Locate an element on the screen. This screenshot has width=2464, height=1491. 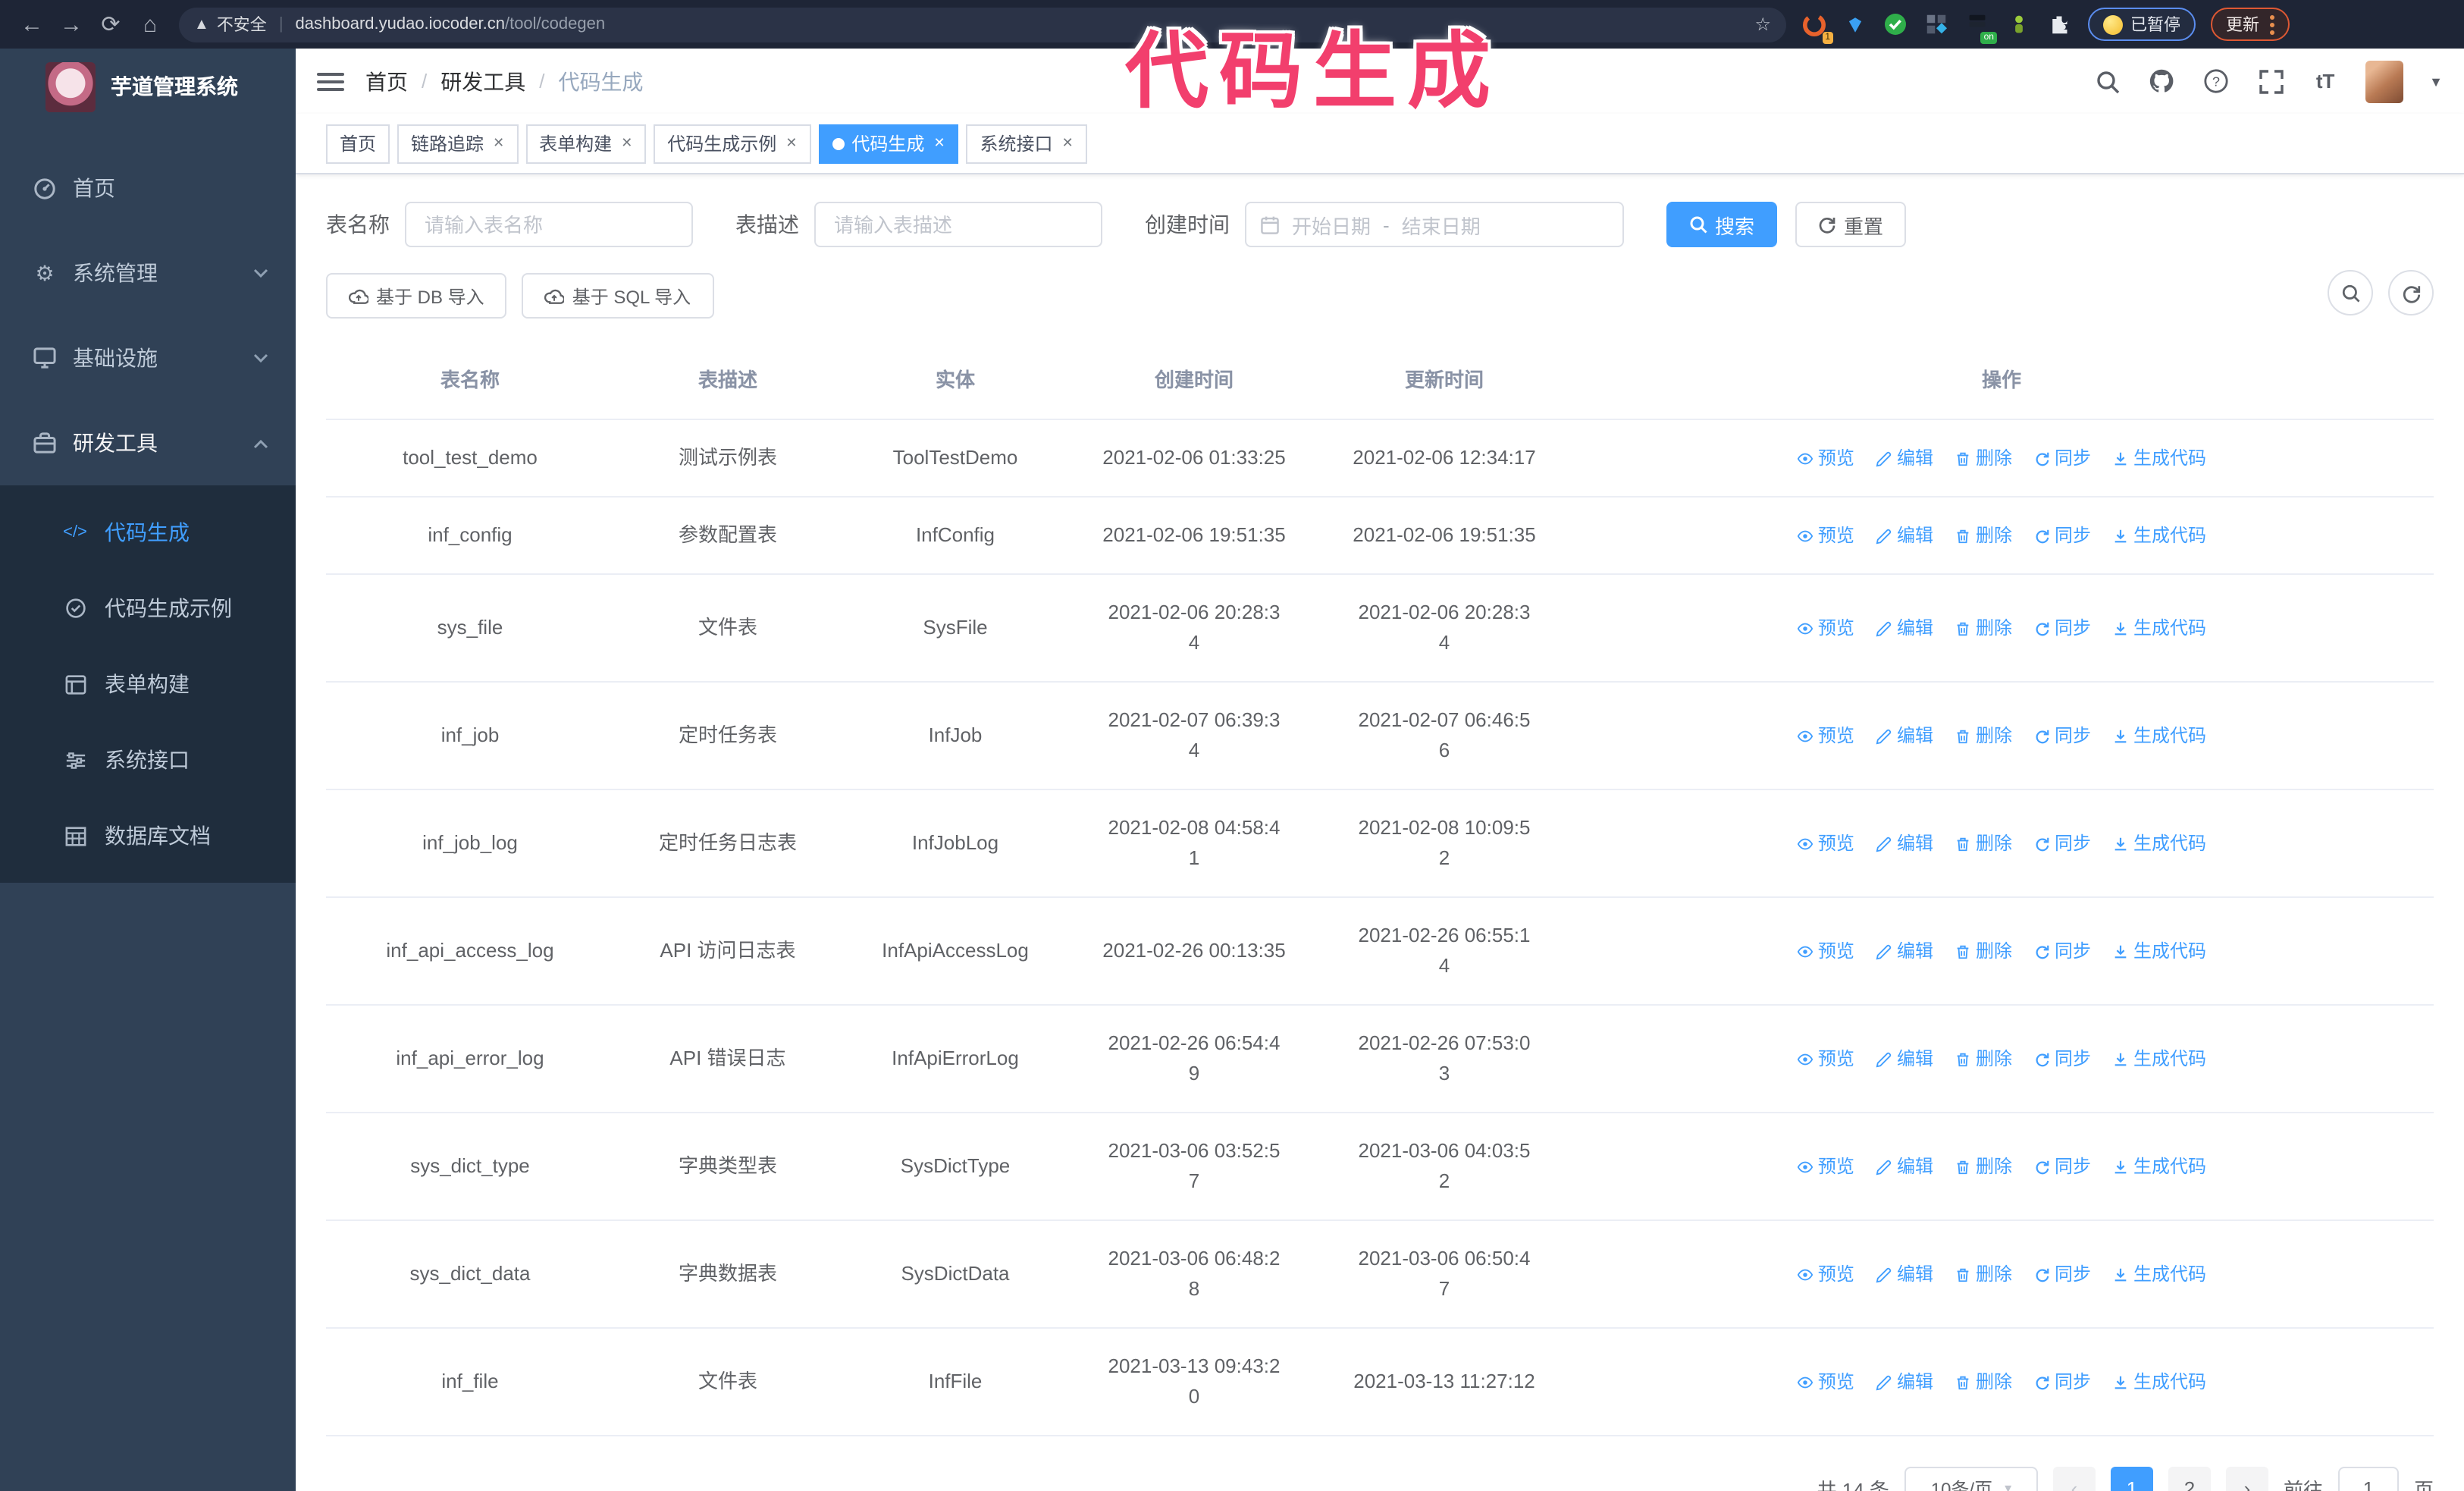
sidebar-item-home: 首页 is located at coordinates (148, 188).